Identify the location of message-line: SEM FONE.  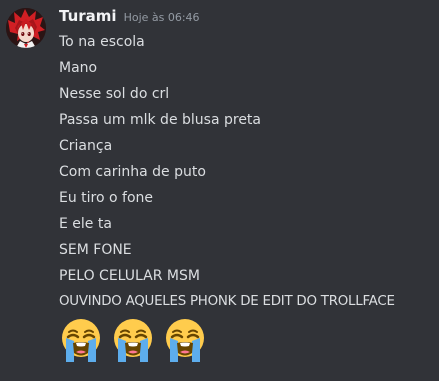
(95, 250).